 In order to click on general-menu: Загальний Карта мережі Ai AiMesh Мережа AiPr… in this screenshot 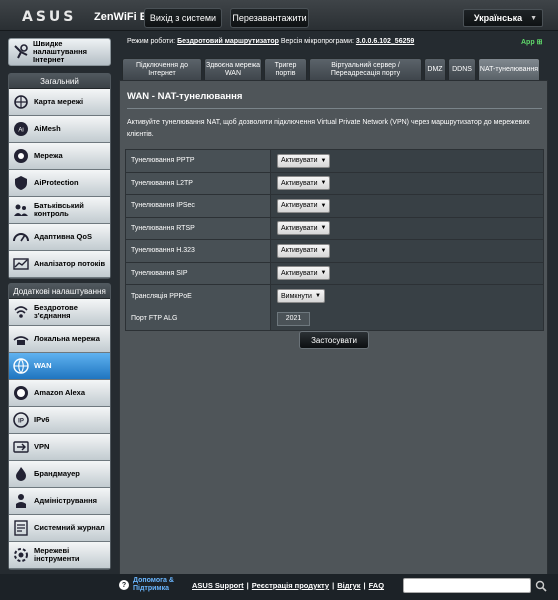, I will do `click(59, 176)`.